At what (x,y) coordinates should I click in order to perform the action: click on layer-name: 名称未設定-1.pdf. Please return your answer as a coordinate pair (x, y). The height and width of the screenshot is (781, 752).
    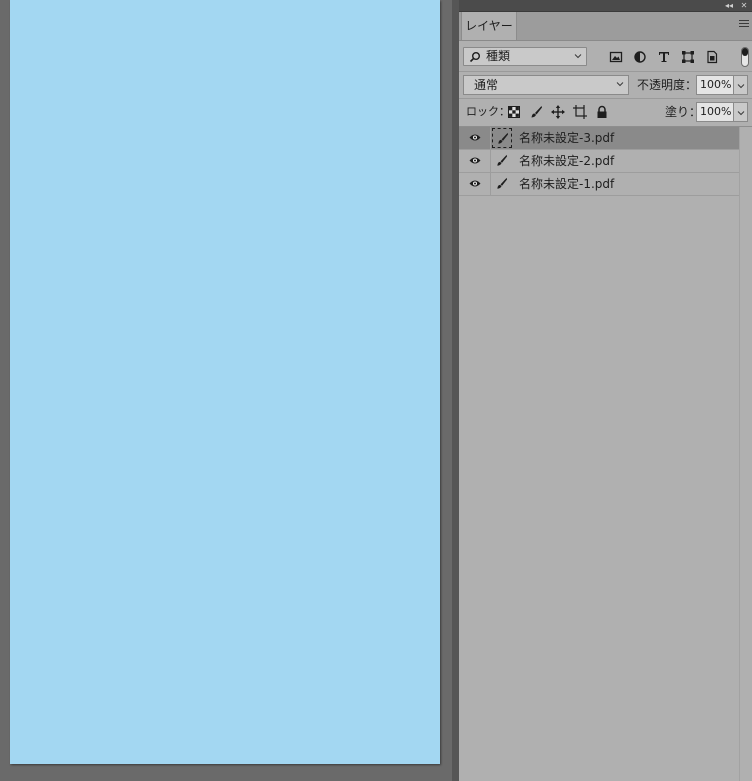
    Looking at the image, I should click on (566, 184).